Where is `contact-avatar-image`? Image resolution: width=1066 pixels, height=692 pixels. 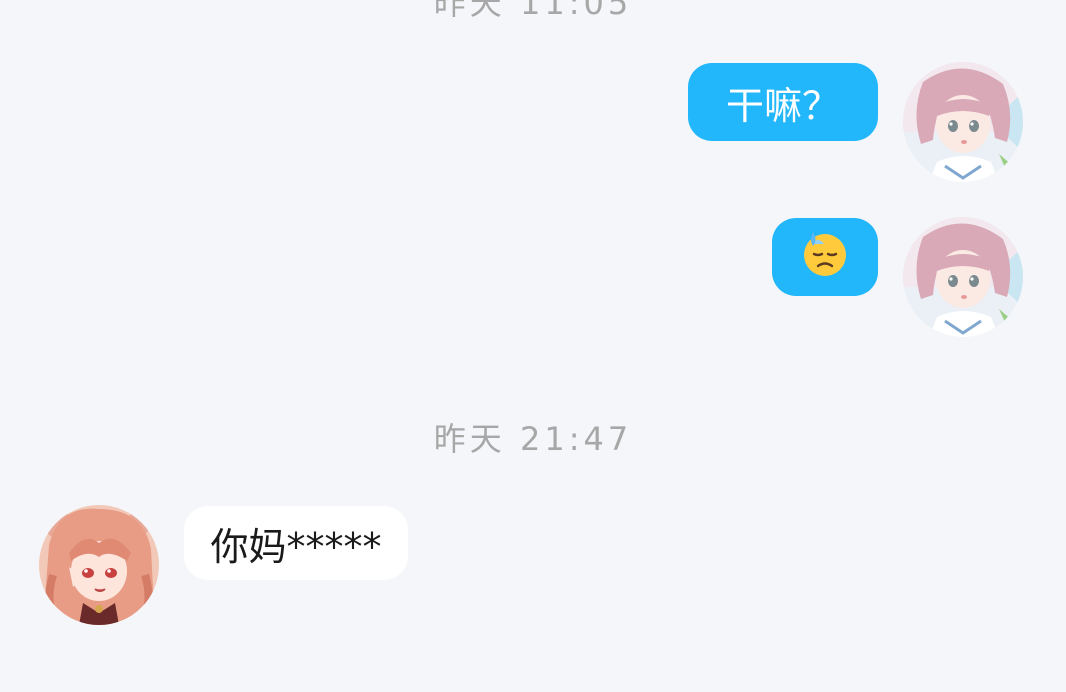
contact-avatar-image is located at coordinates (99, 565).